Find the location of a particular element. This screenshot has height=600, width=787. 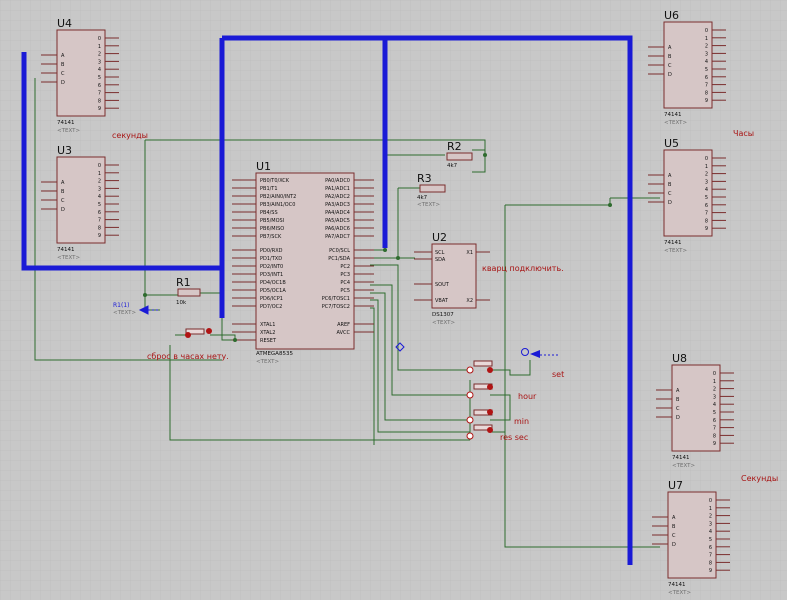

caption: кварц подключить. is located at coordinates (523, 268).